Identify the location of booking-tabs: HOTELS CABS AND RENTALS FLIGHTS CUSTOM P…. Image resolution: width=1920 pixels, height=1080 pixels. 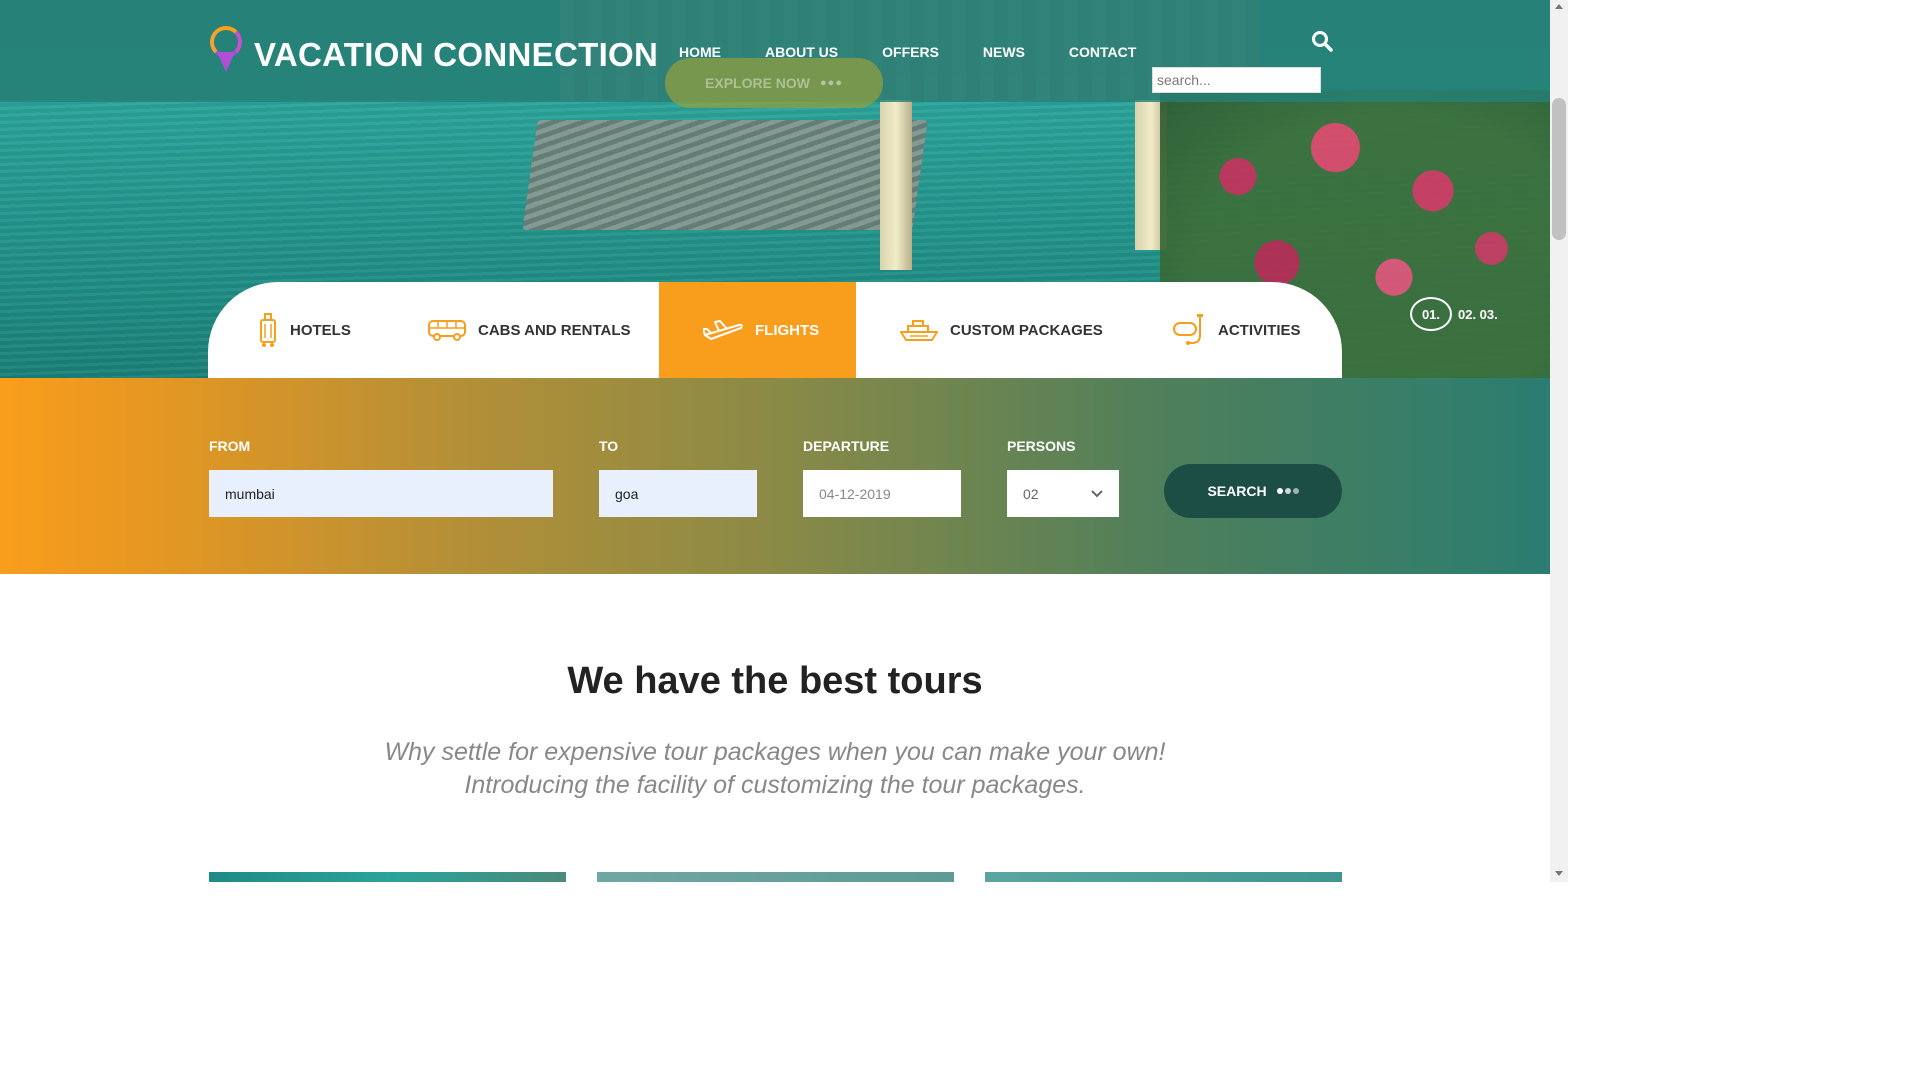
(775, 330).